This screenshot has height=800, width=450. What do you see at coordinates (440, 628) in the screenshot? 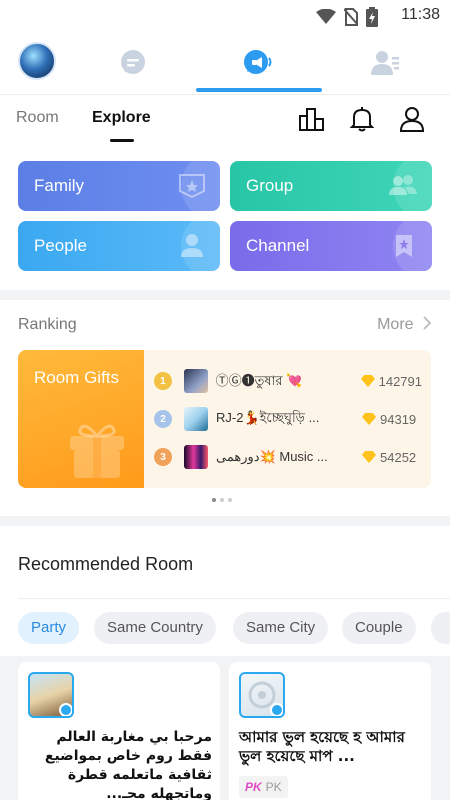
I see `chip-overflow` at bounding box center [440, 628].